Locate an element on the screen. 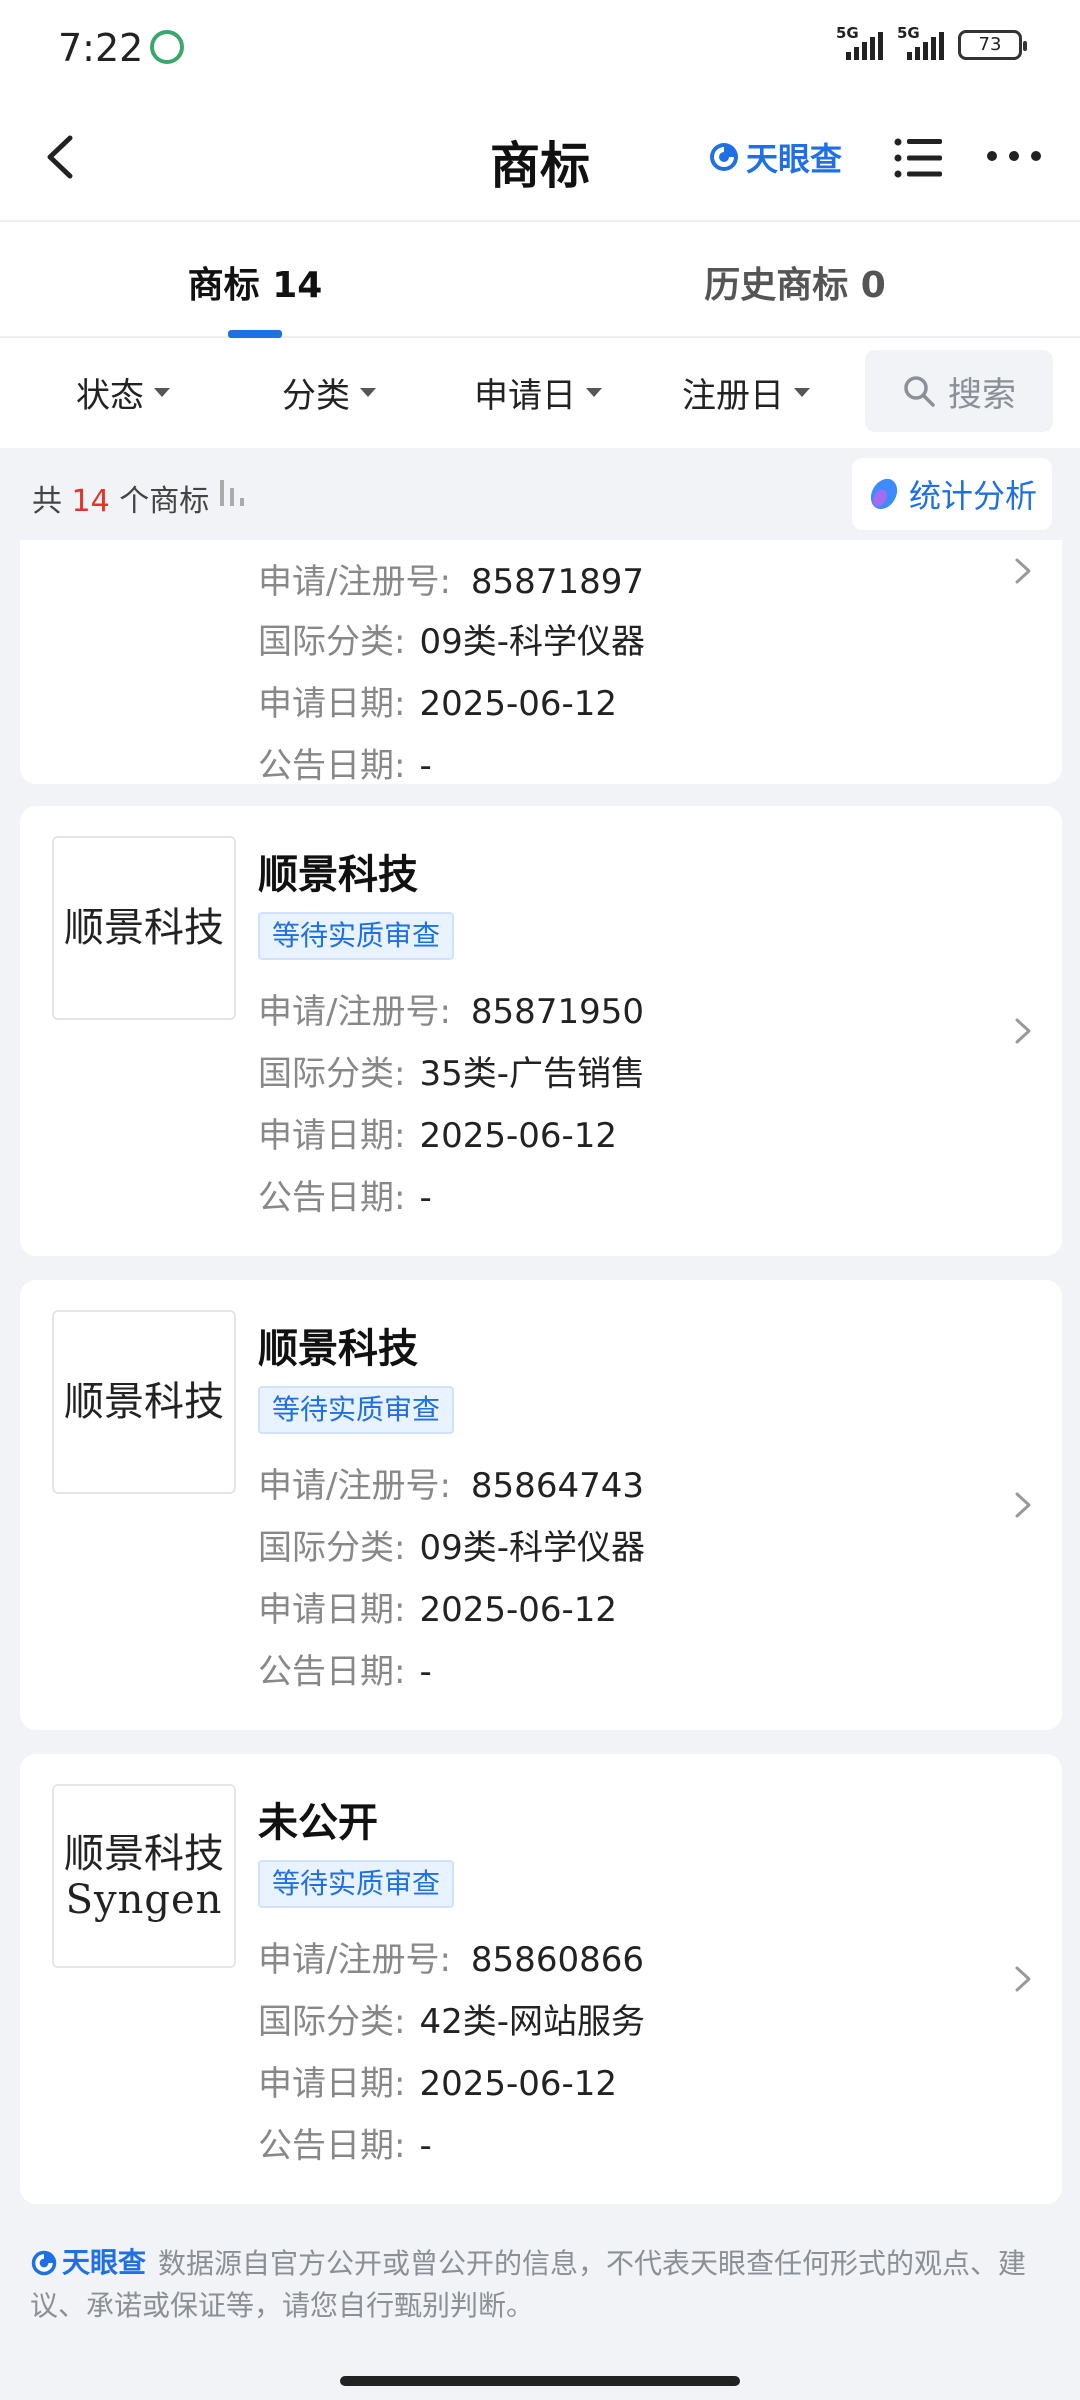  filter-category: 分类 is located at coordinates (329, 392).